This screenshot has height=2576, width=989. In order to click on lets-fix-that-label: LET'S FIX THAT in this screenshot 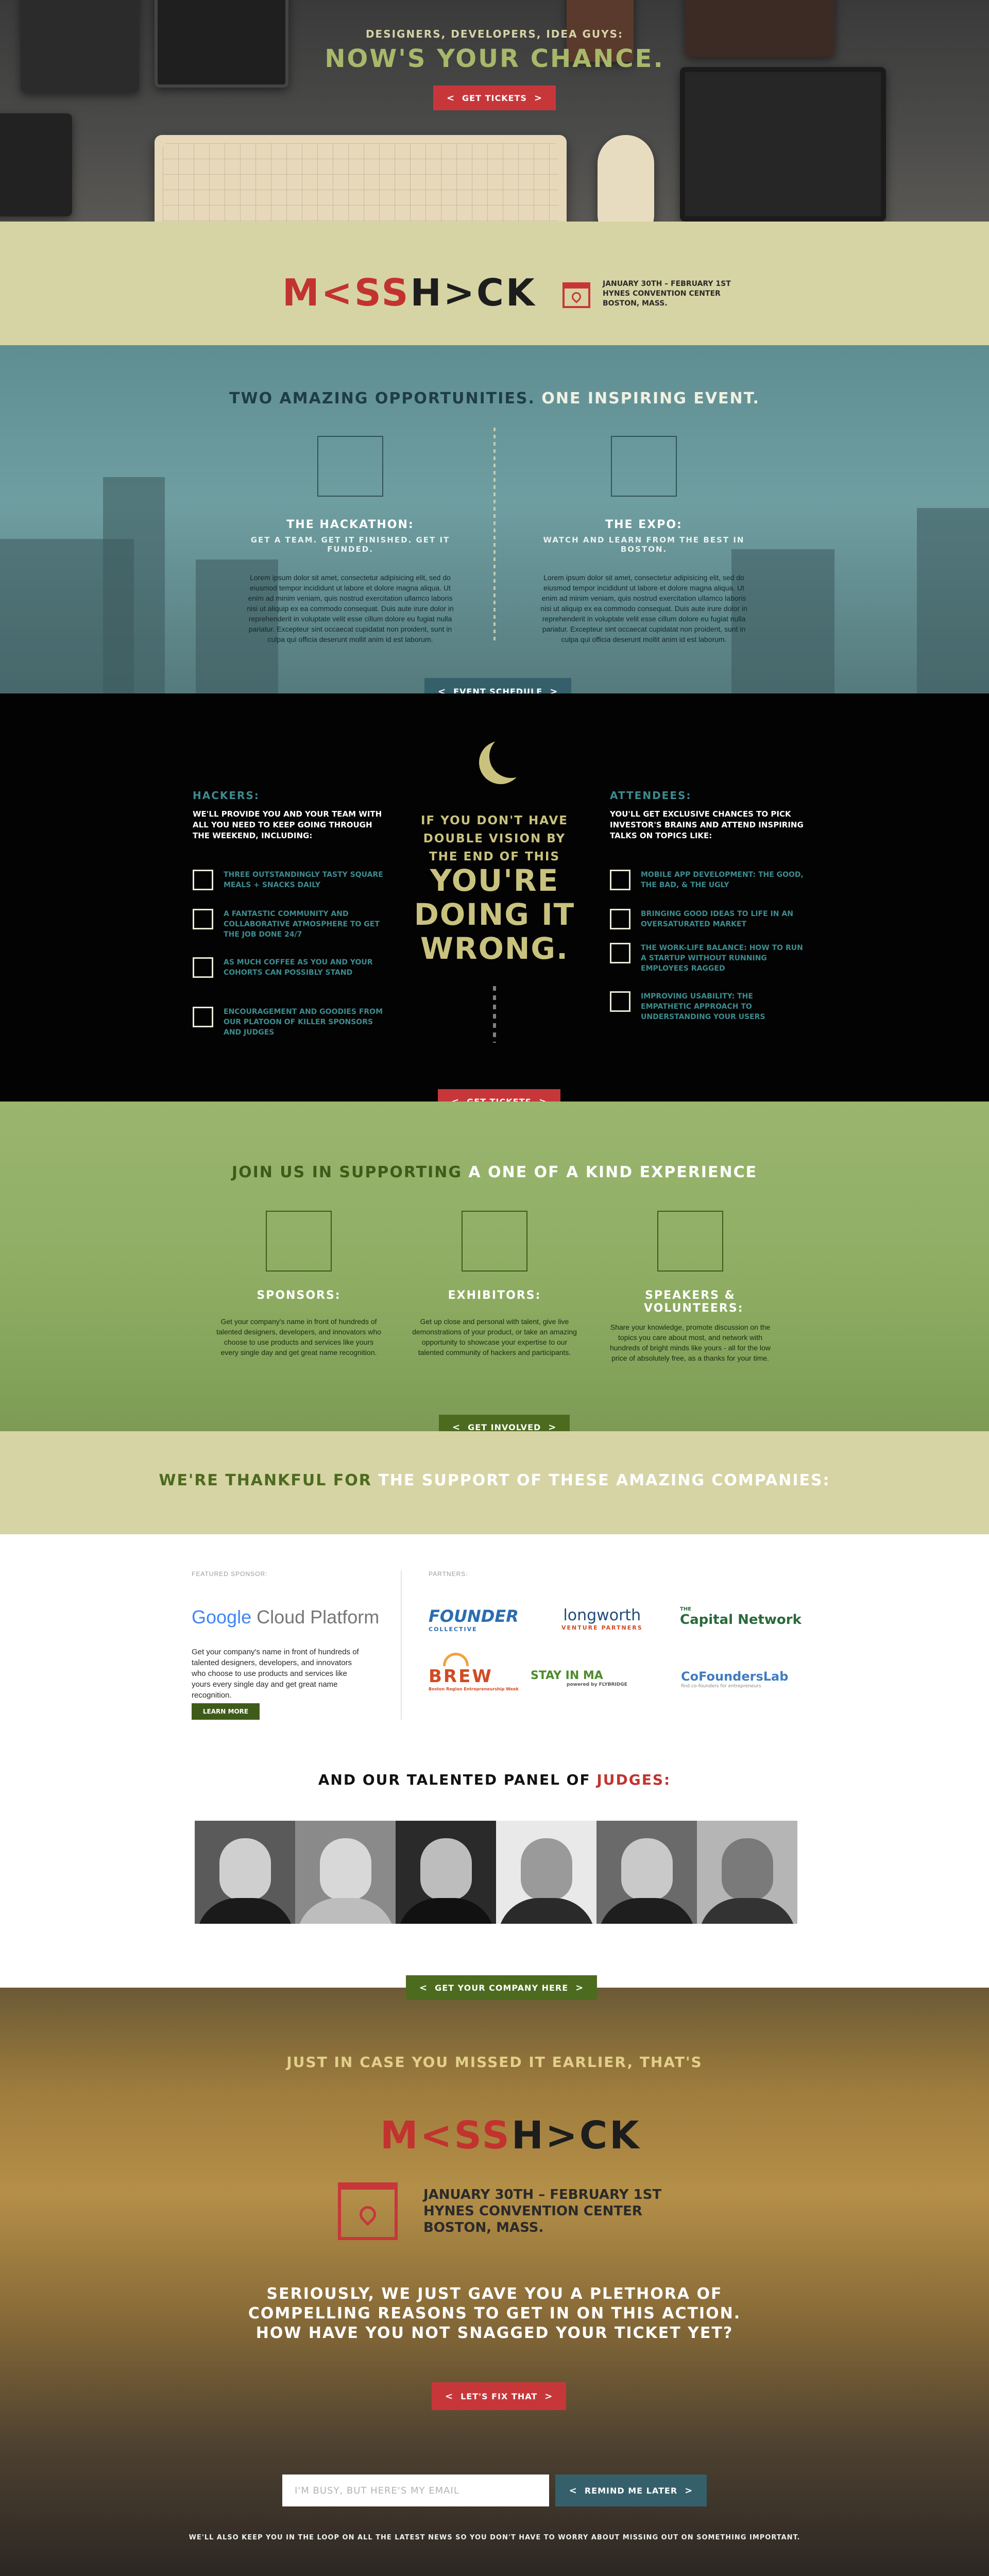, I will do `click(499, 2396)`.